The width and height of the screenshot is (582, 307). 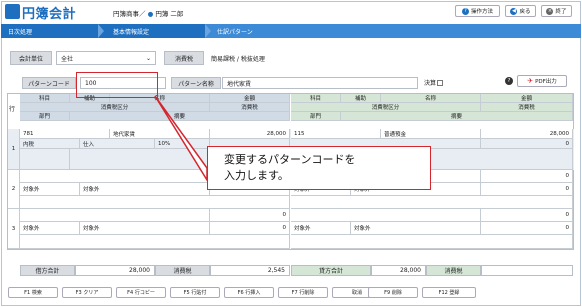 What do you see at coordinates (256, 175) in the screenshot?
I see `callout-line-2: 入力します。` at bounding box center [256, 175].